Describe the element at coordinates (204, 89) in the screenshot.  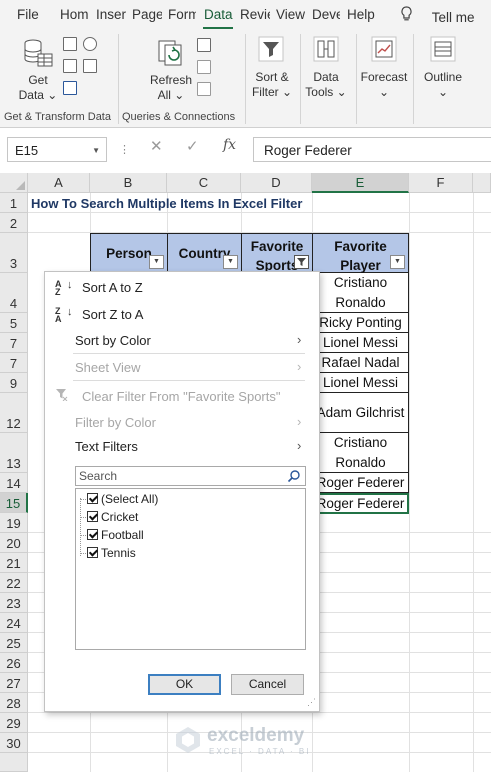
I see `edit-links-icon` at that location.